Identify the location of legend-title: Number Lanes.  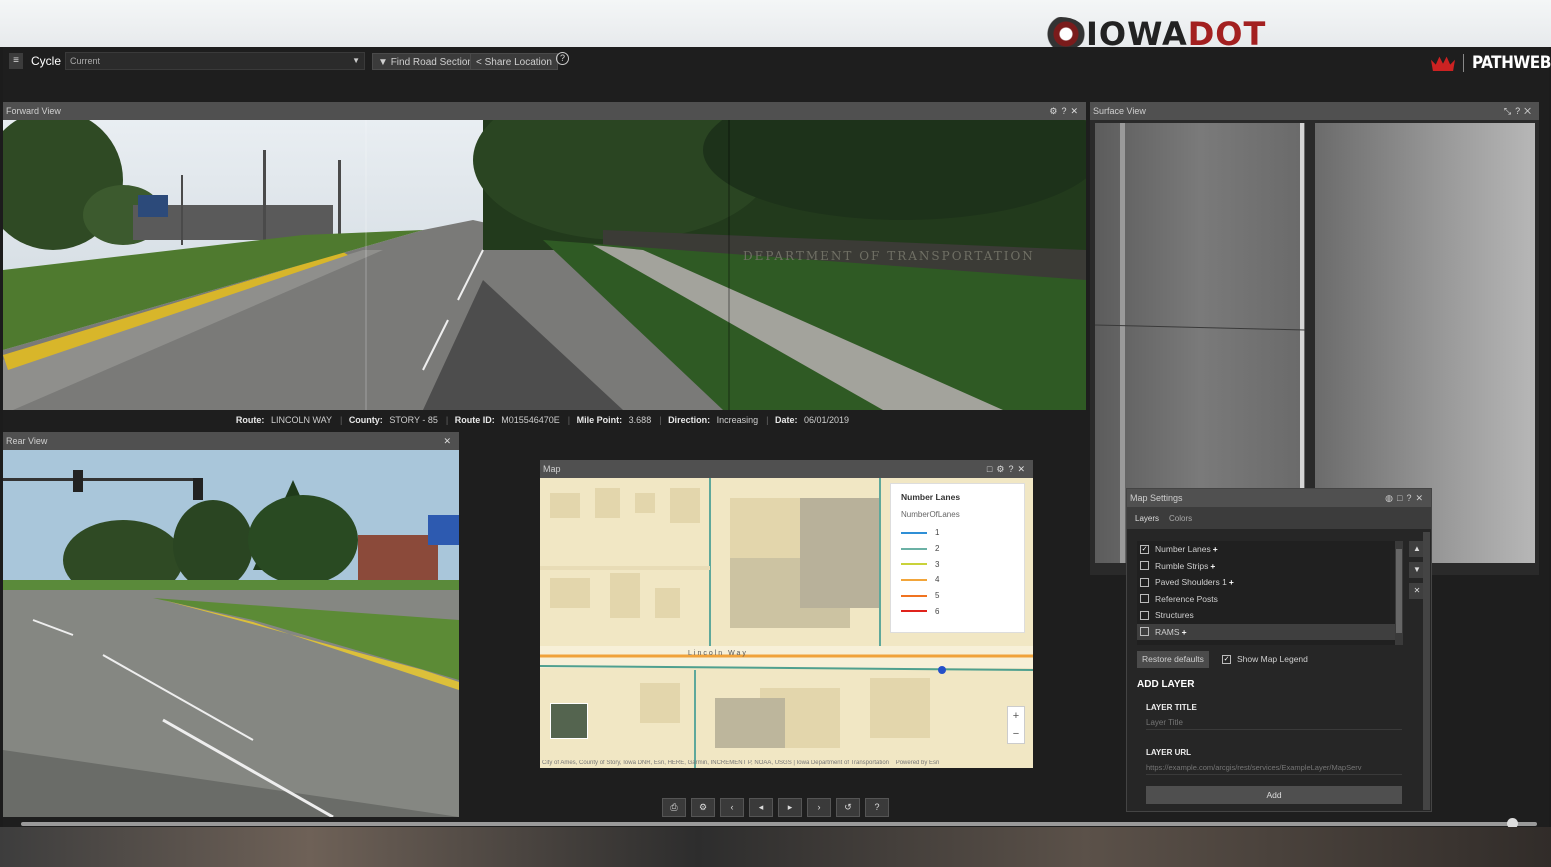
(931, 497).